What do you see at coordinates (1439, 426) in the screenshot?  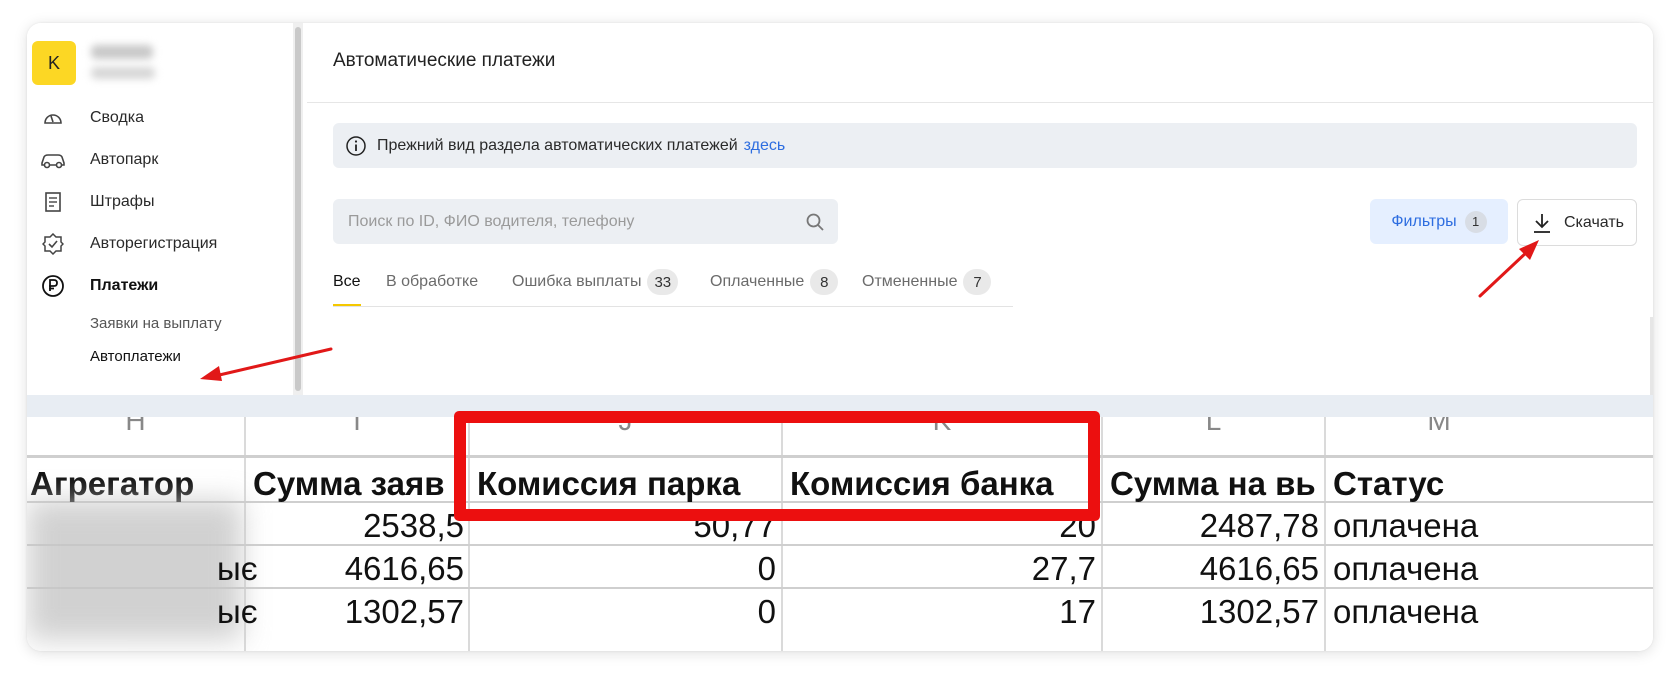 I see `column-letter: M` at bounding box center [1439, 426].